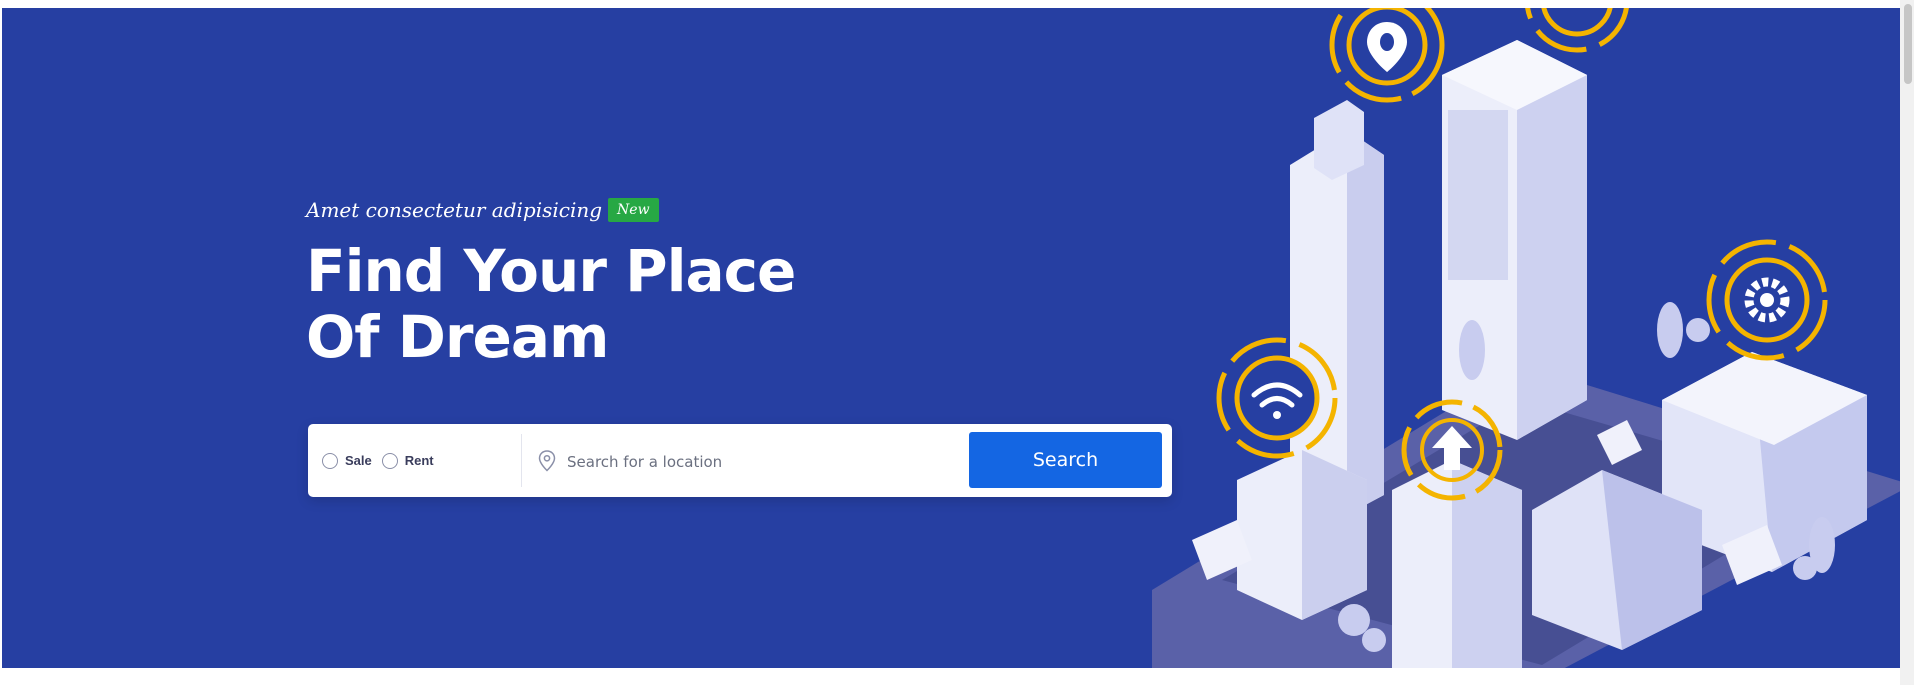 The image size is (1914, 685). I want to click on scrollbar-thumb, so click(1908, 44).